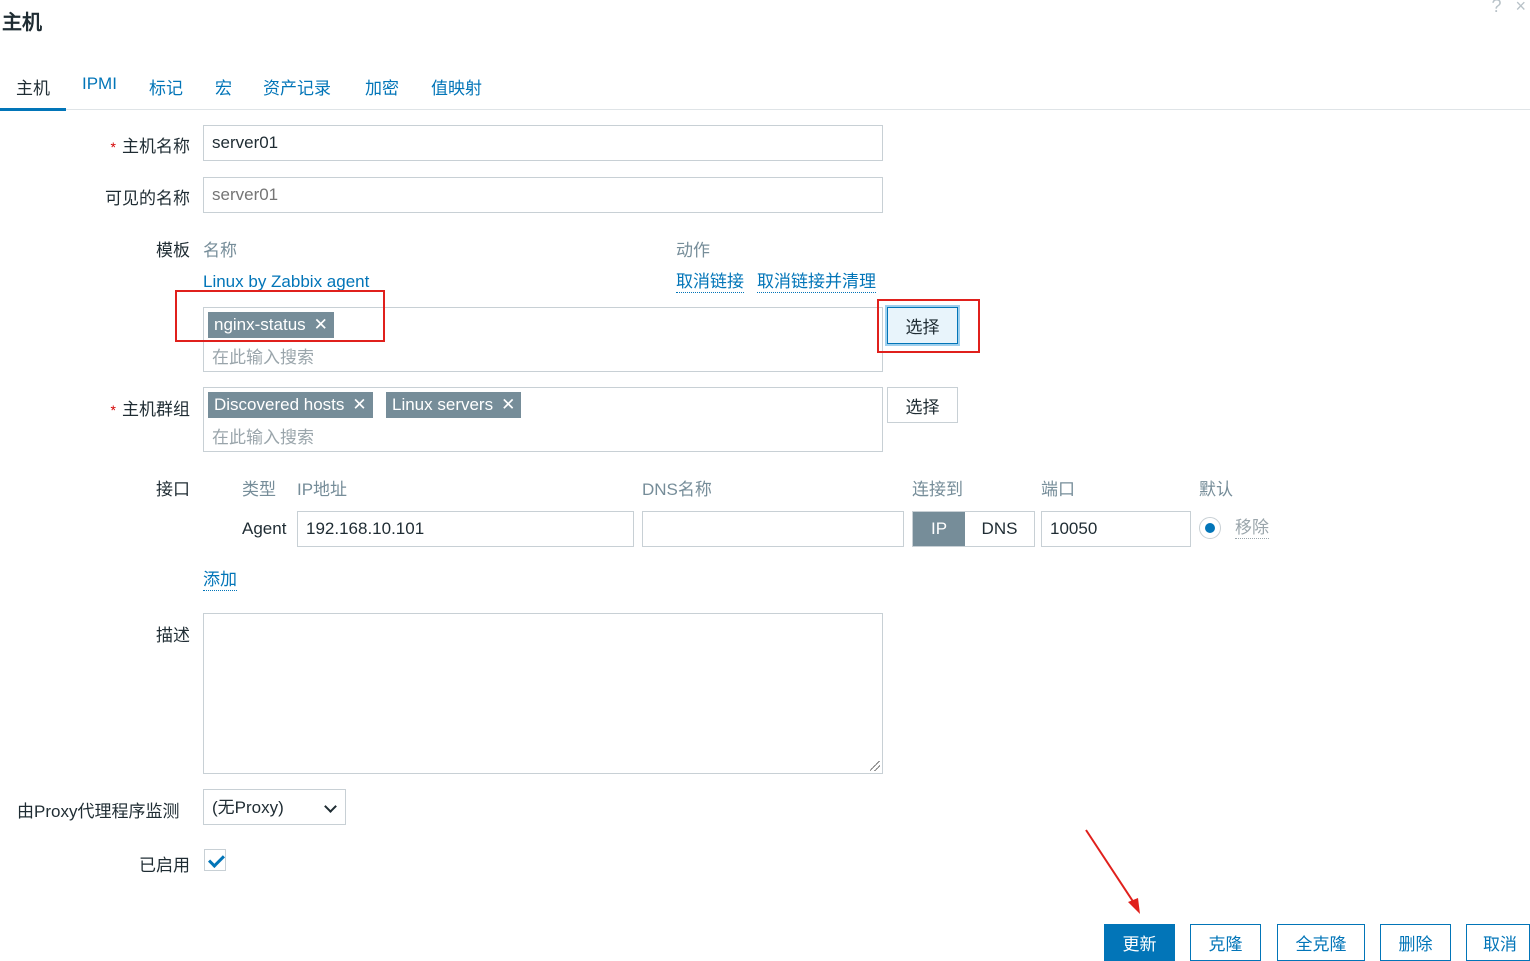 The height and width of the screenshot is (961, 1530). Describe the element at coordinates (259, 489) in the screenshot. I see `interface-col-type: 类型` at that location.